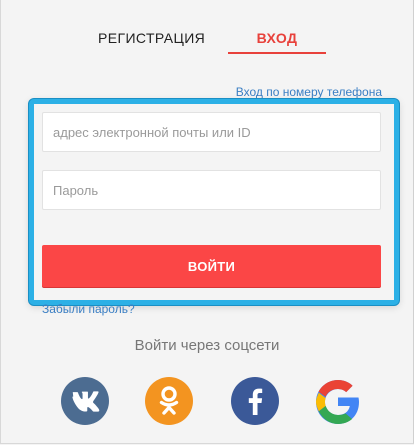 This screenshot has width=414, height=445. What do you see at coordinates (211, 266) in the screenshot?
I see `login-button: ВОЙТИ` at bounding box center [211, 266].